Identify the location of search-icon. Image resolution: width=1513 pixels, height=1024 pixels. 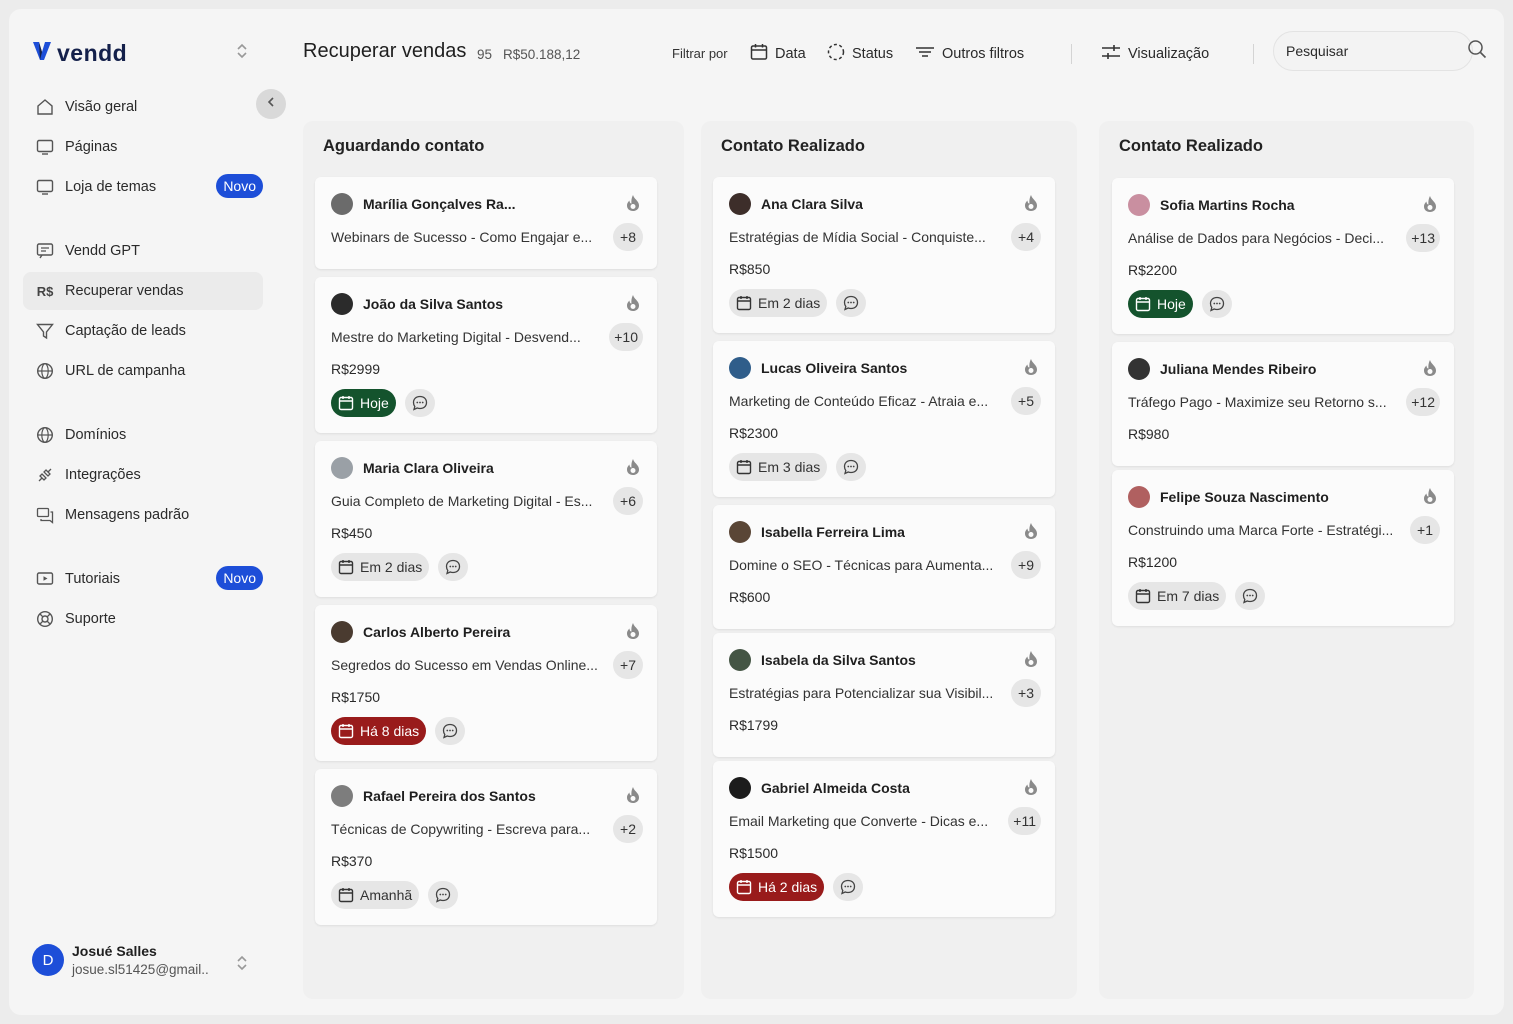
(1477, 51).